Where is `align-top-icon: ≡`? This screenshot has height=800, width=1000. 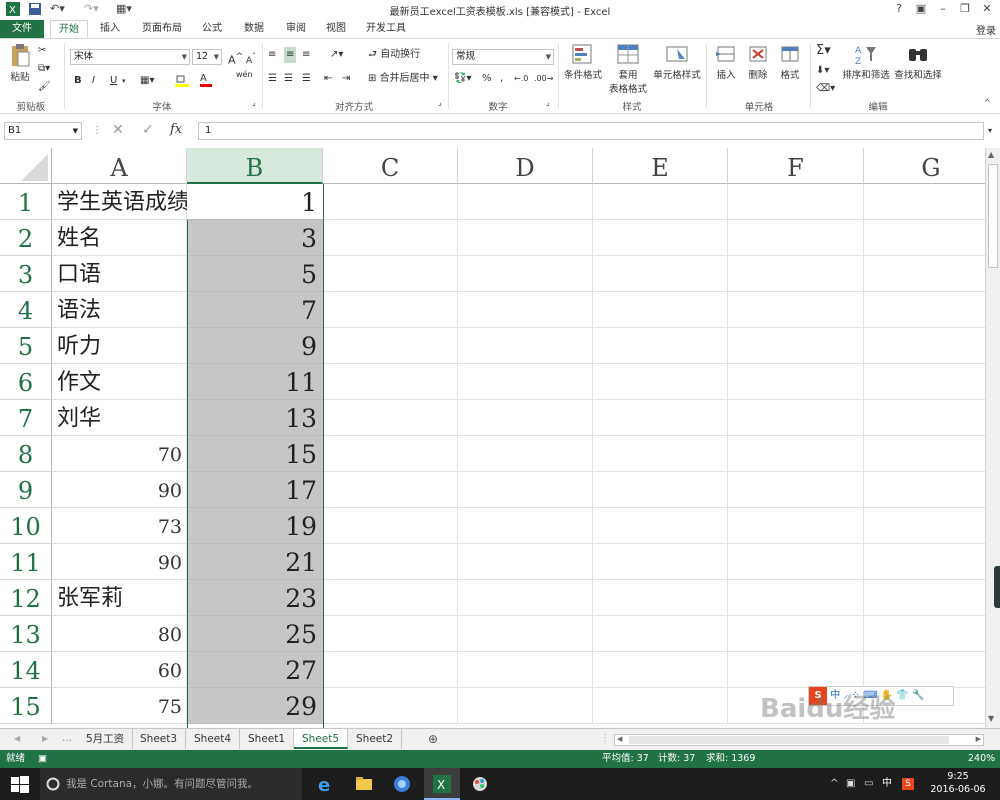 align-top-icon: ≡ is located at coordinates (272, 55).